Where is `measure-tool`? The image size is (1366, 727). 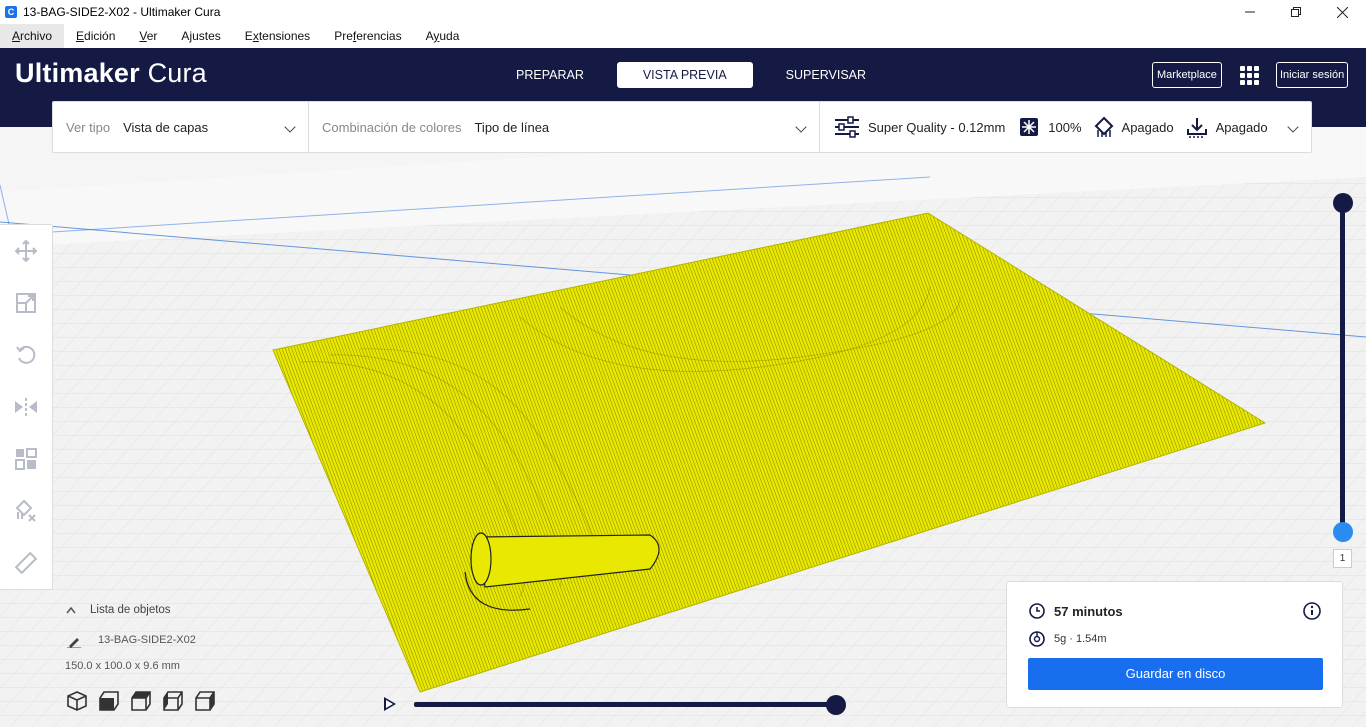
measure-tool is located at coordinates (26, 563).